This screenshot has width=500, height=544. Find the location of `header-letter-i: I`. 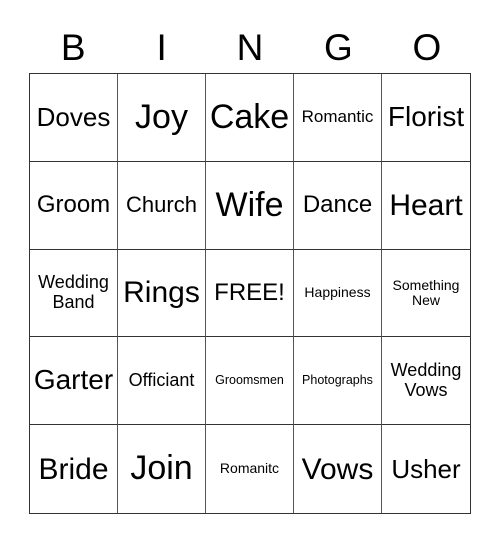

header-letter-i: I is located at coordinates (161, 47).